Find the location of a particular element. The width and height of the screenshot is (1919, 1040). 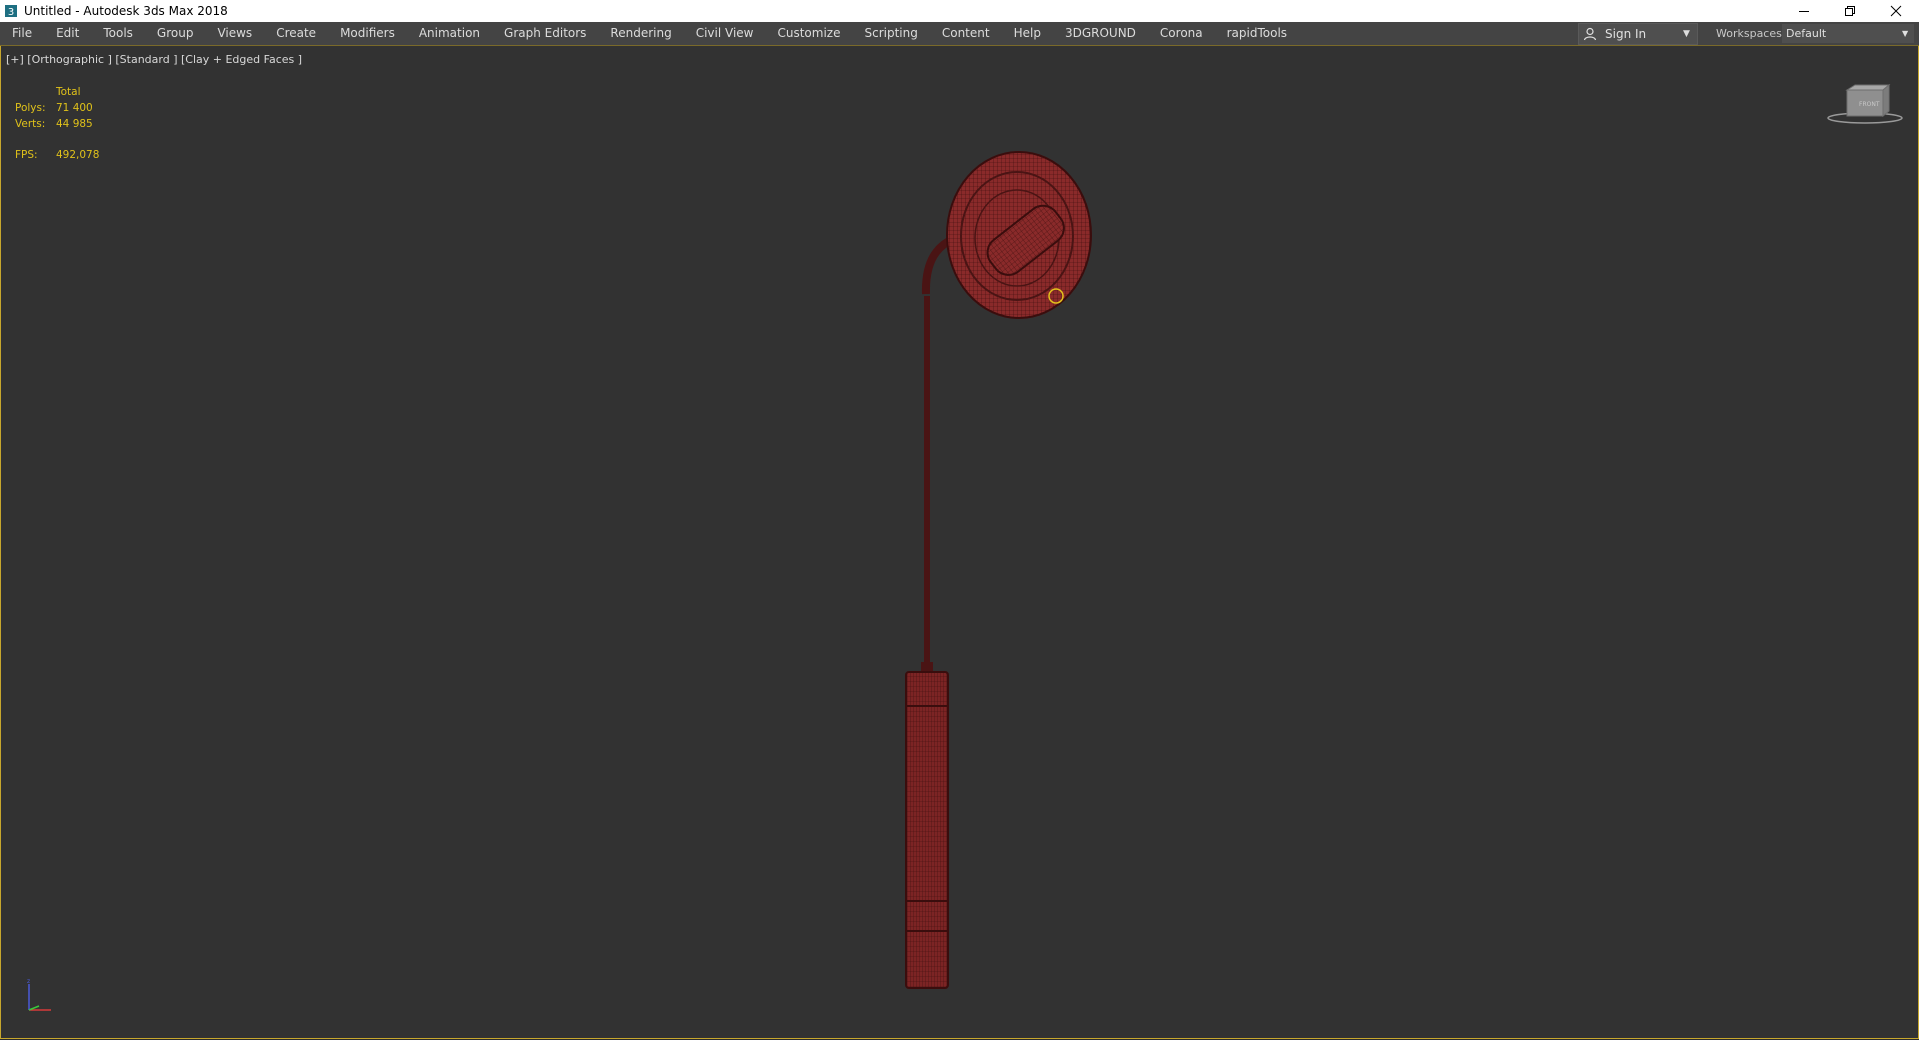

polys-value: 71 400 is located at coordinates (74, 108).